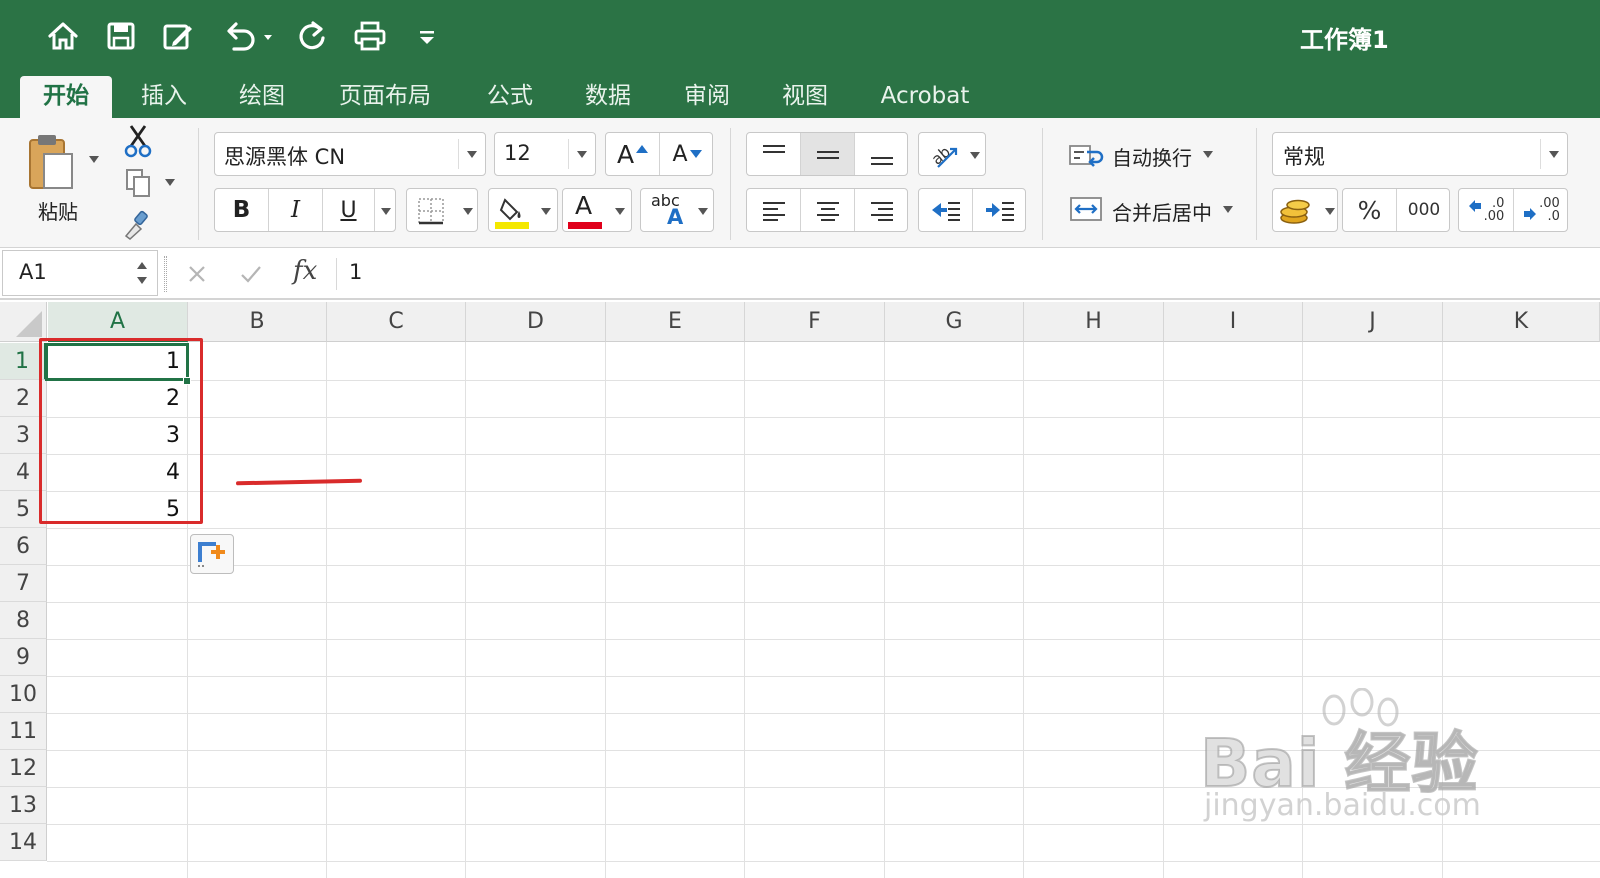 This screenshot has height=878, width=1600. Describe the element at coordinates (23, 842) in the screenshot. I see `row-header-14: 14` at that location.